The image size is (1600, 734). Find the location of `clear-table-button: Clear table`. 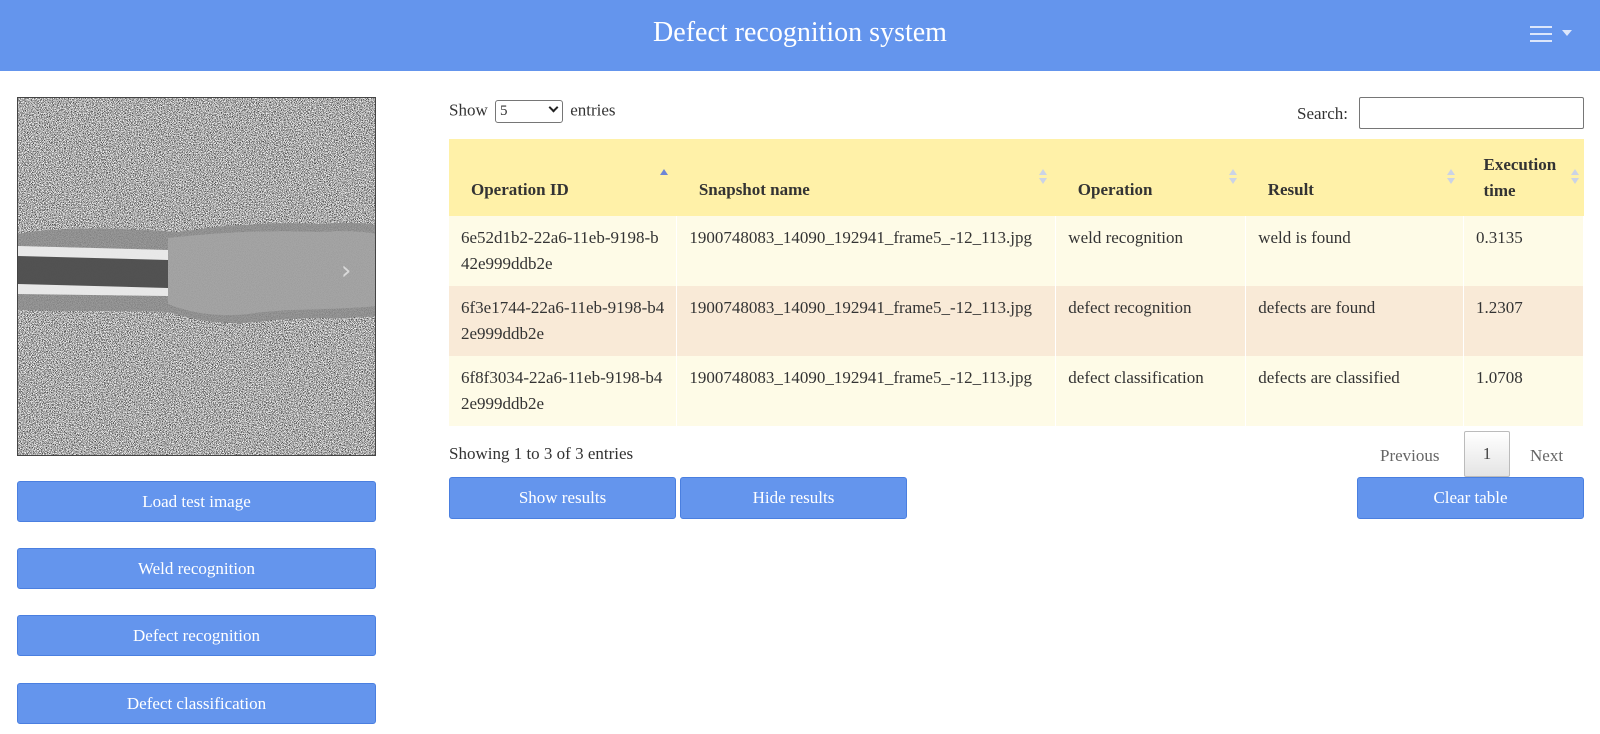

clear-table-button: Clear table is located at coordinates (1470, 498).